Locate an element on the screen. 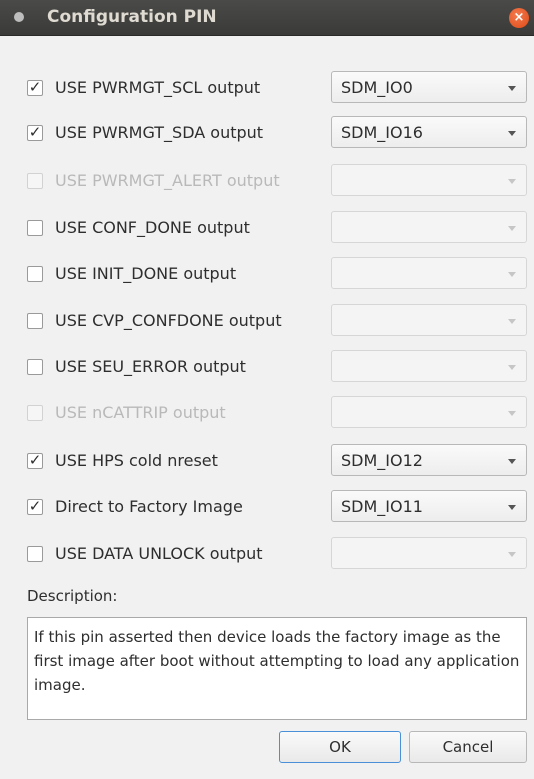  close-icon: × is located at coordinates (519, 18).